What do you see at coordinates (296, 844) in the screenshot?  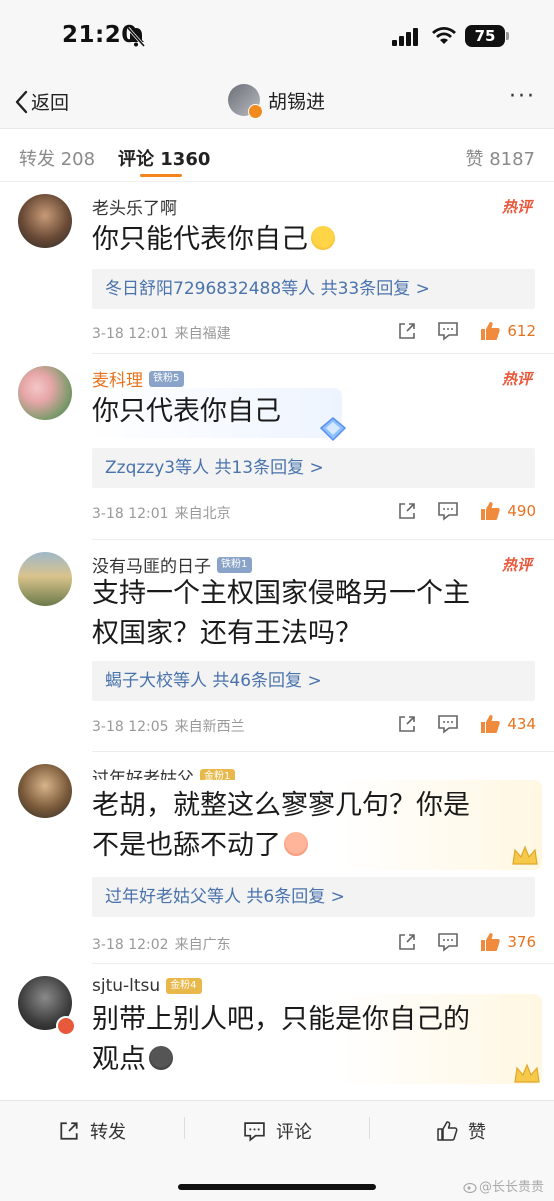 I see `pig-face-emoji-icon` at bounding box center [296, 844].